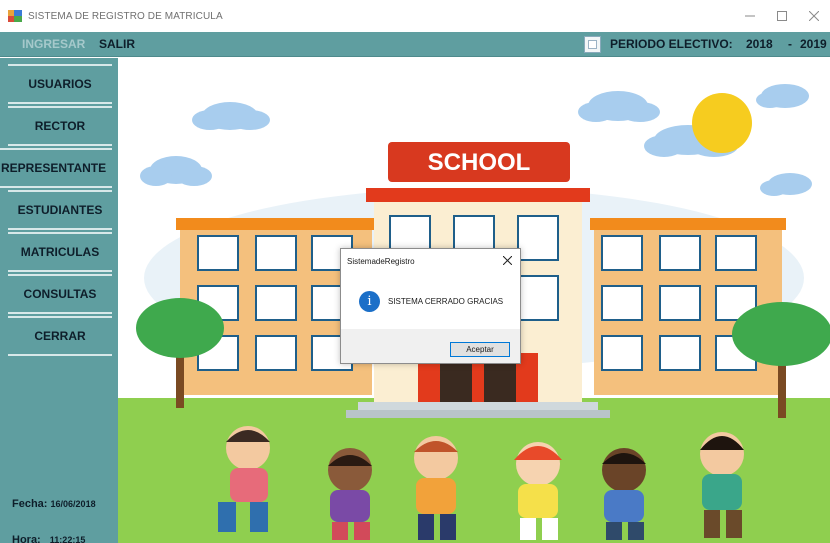  I want to click on sidebar-item-label: USUARIOS, so click(60, 84).